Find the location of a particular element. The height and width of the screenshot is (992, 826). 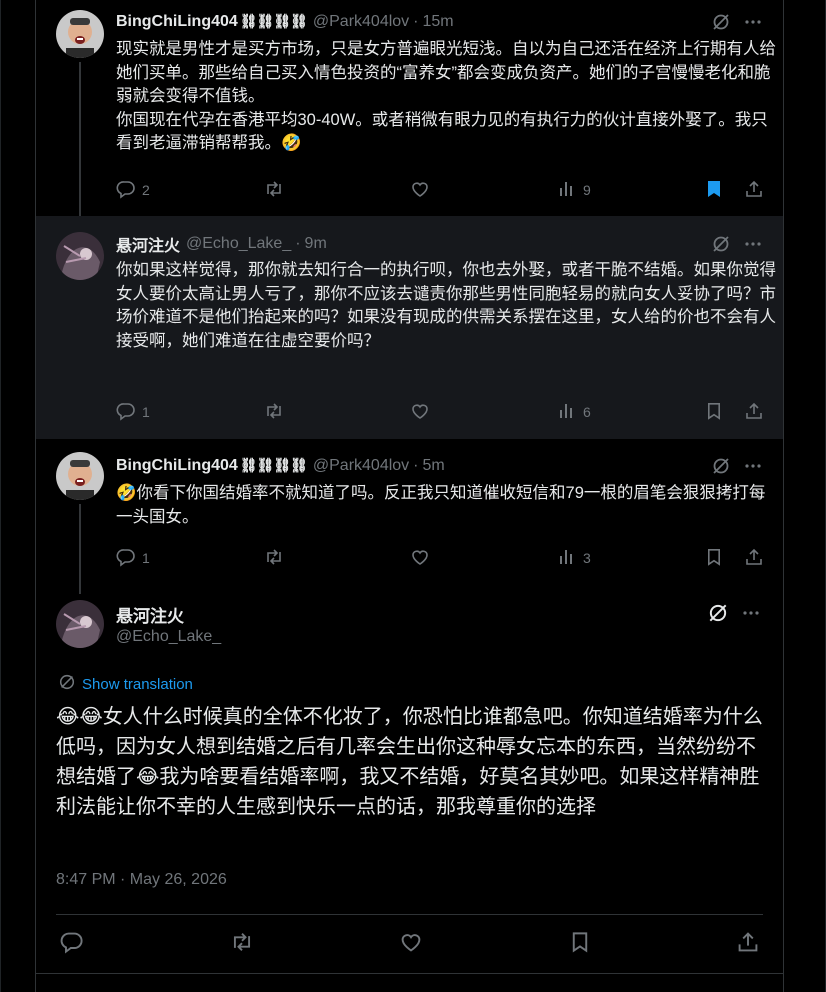

show-translation-link: Show translation is located at coordinates (125, 684).